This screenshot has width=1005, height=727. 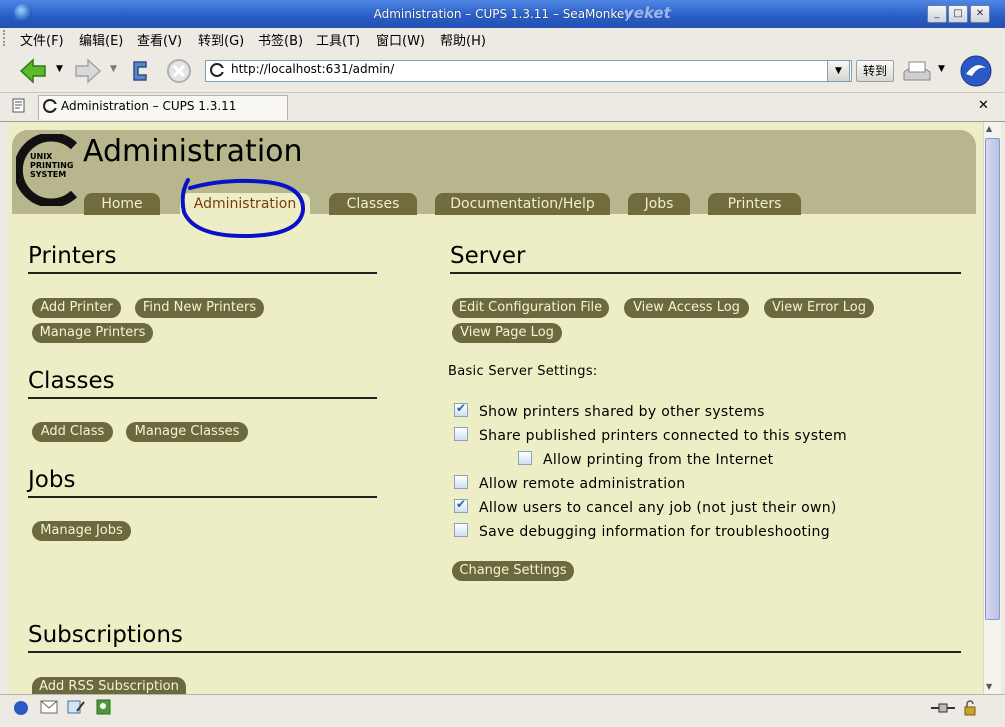 I want to click on close-tab-button: ✕, so click(x=983, y=105).